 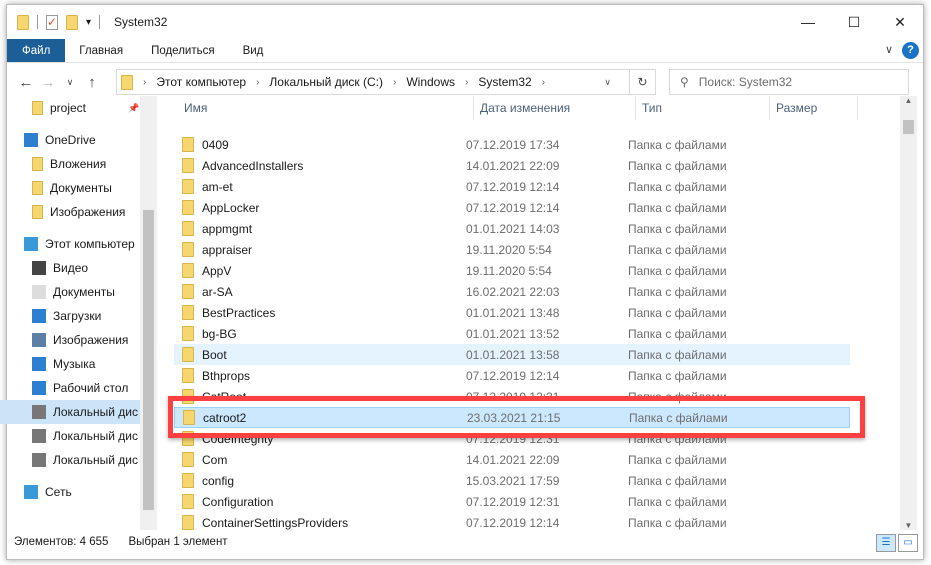 I want to click on file-list-scrollbar-thumb, so click(x=908, y=127).